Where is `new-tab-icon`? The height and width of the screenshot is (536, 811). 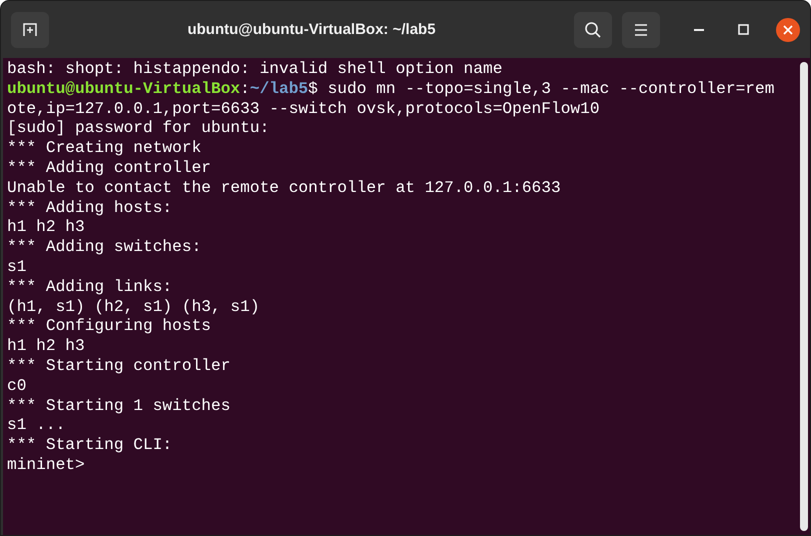 new-tab-icon is located at coordinates (30, 30).